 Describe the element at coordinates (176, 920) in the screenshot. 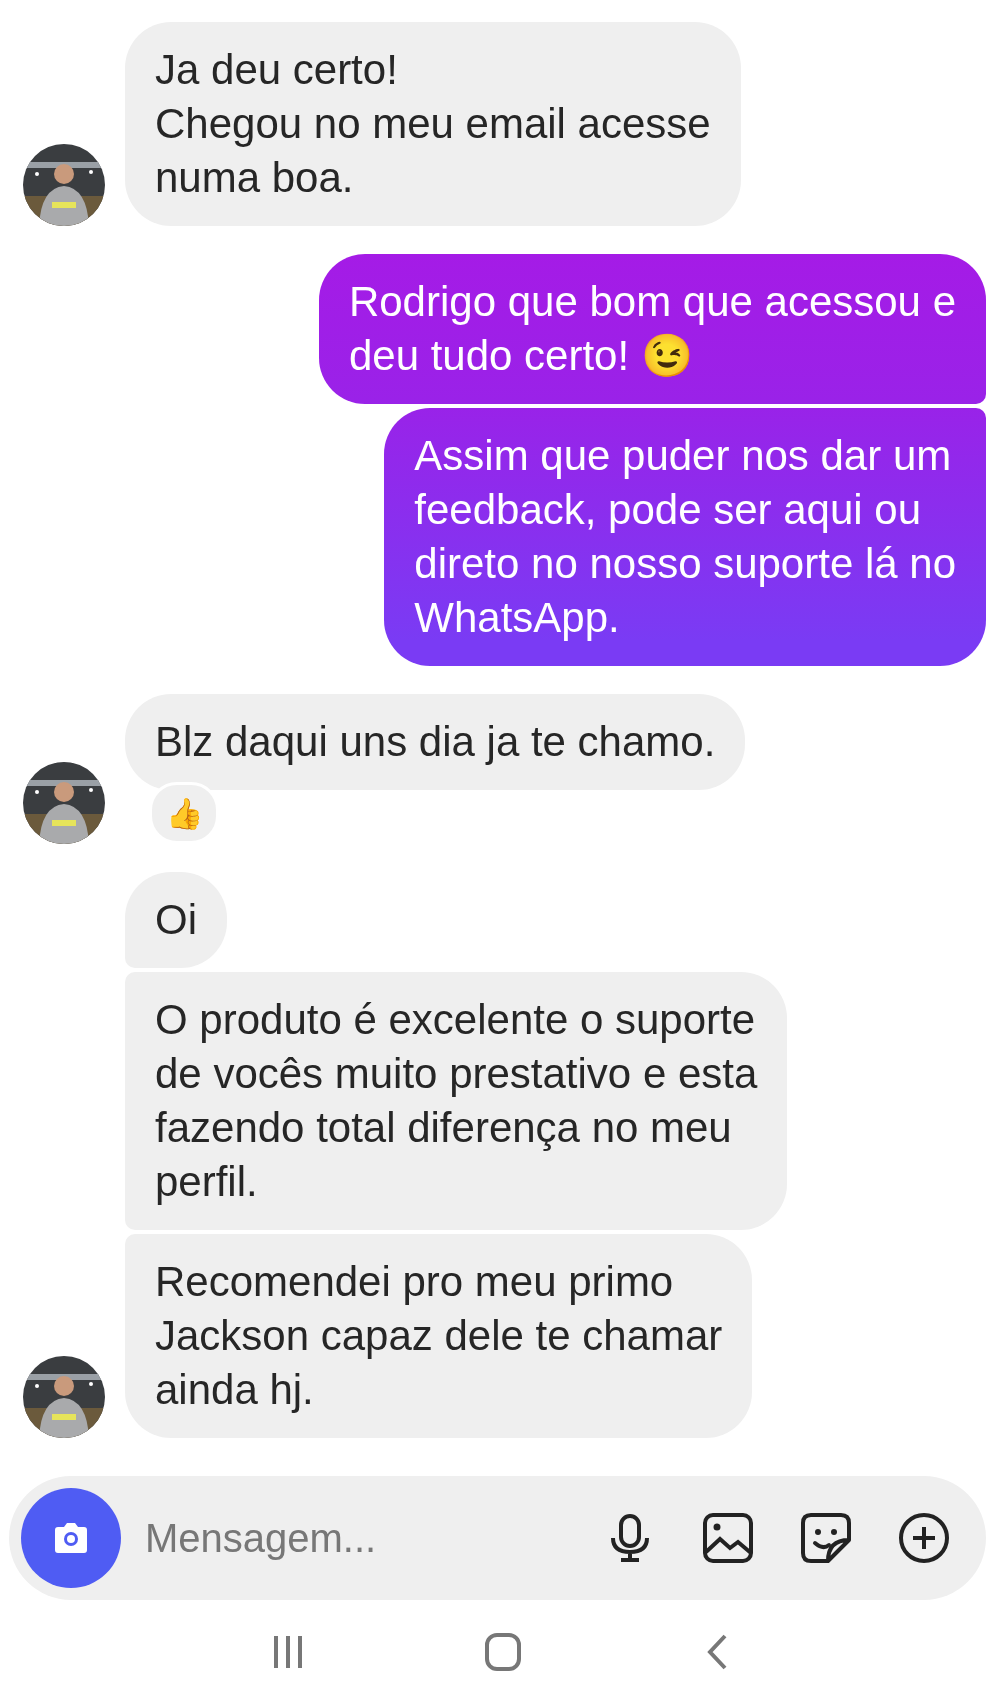

I see `message-bubble: Oi` at that location.